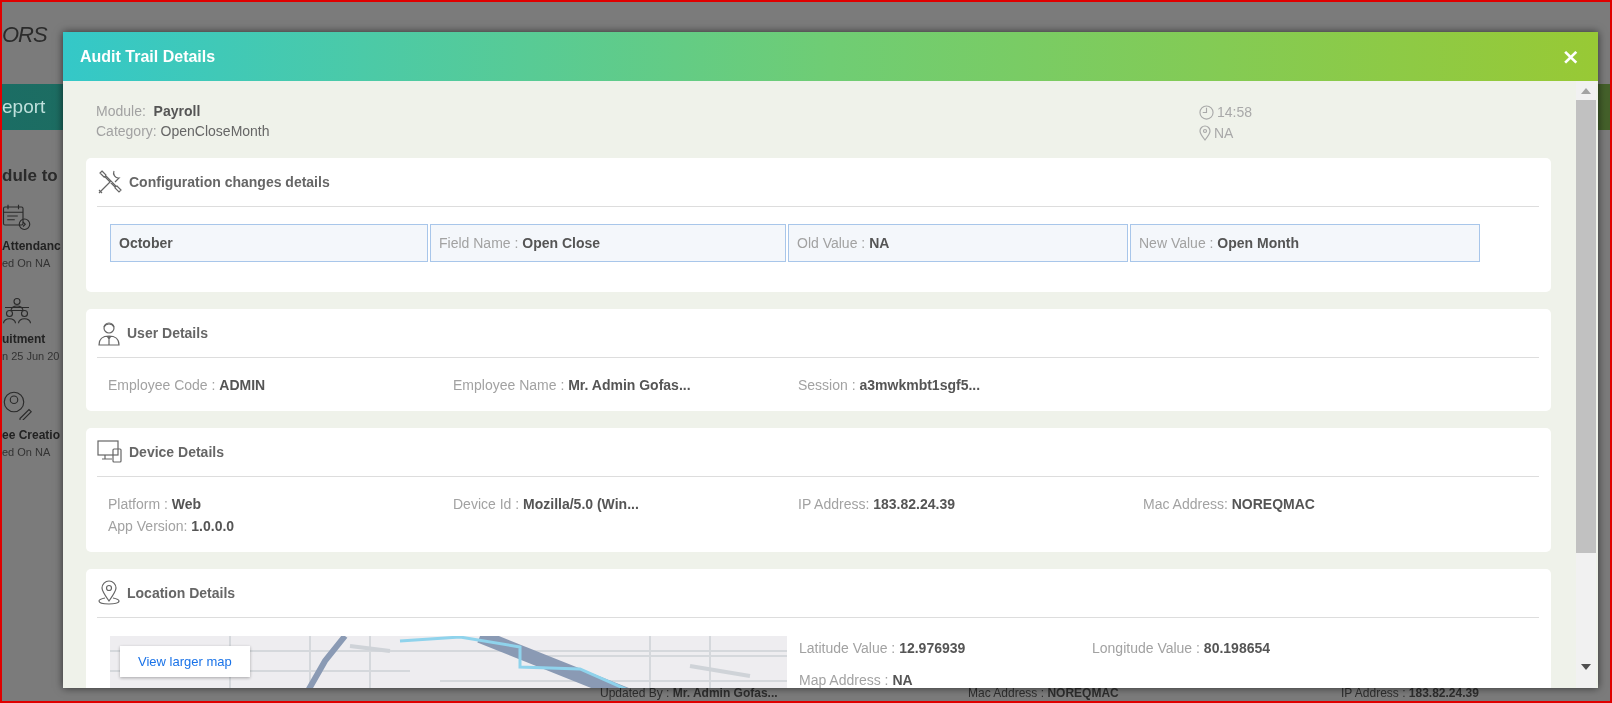  I want to click on nav-tab: eport, so click(24, 107).